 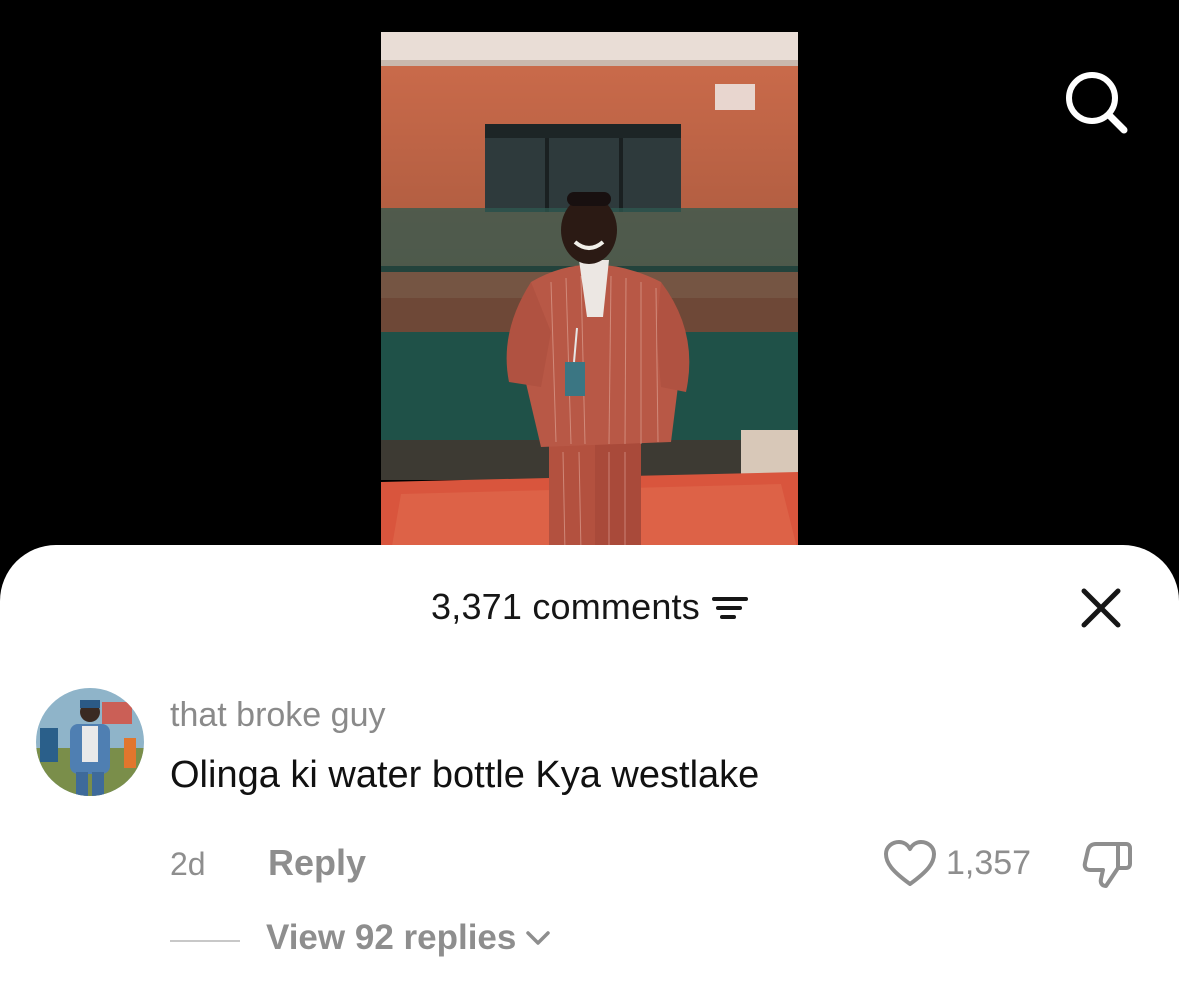 I want to click on comments-sort-button: 3,371 comments, so click(x=589, y=607).